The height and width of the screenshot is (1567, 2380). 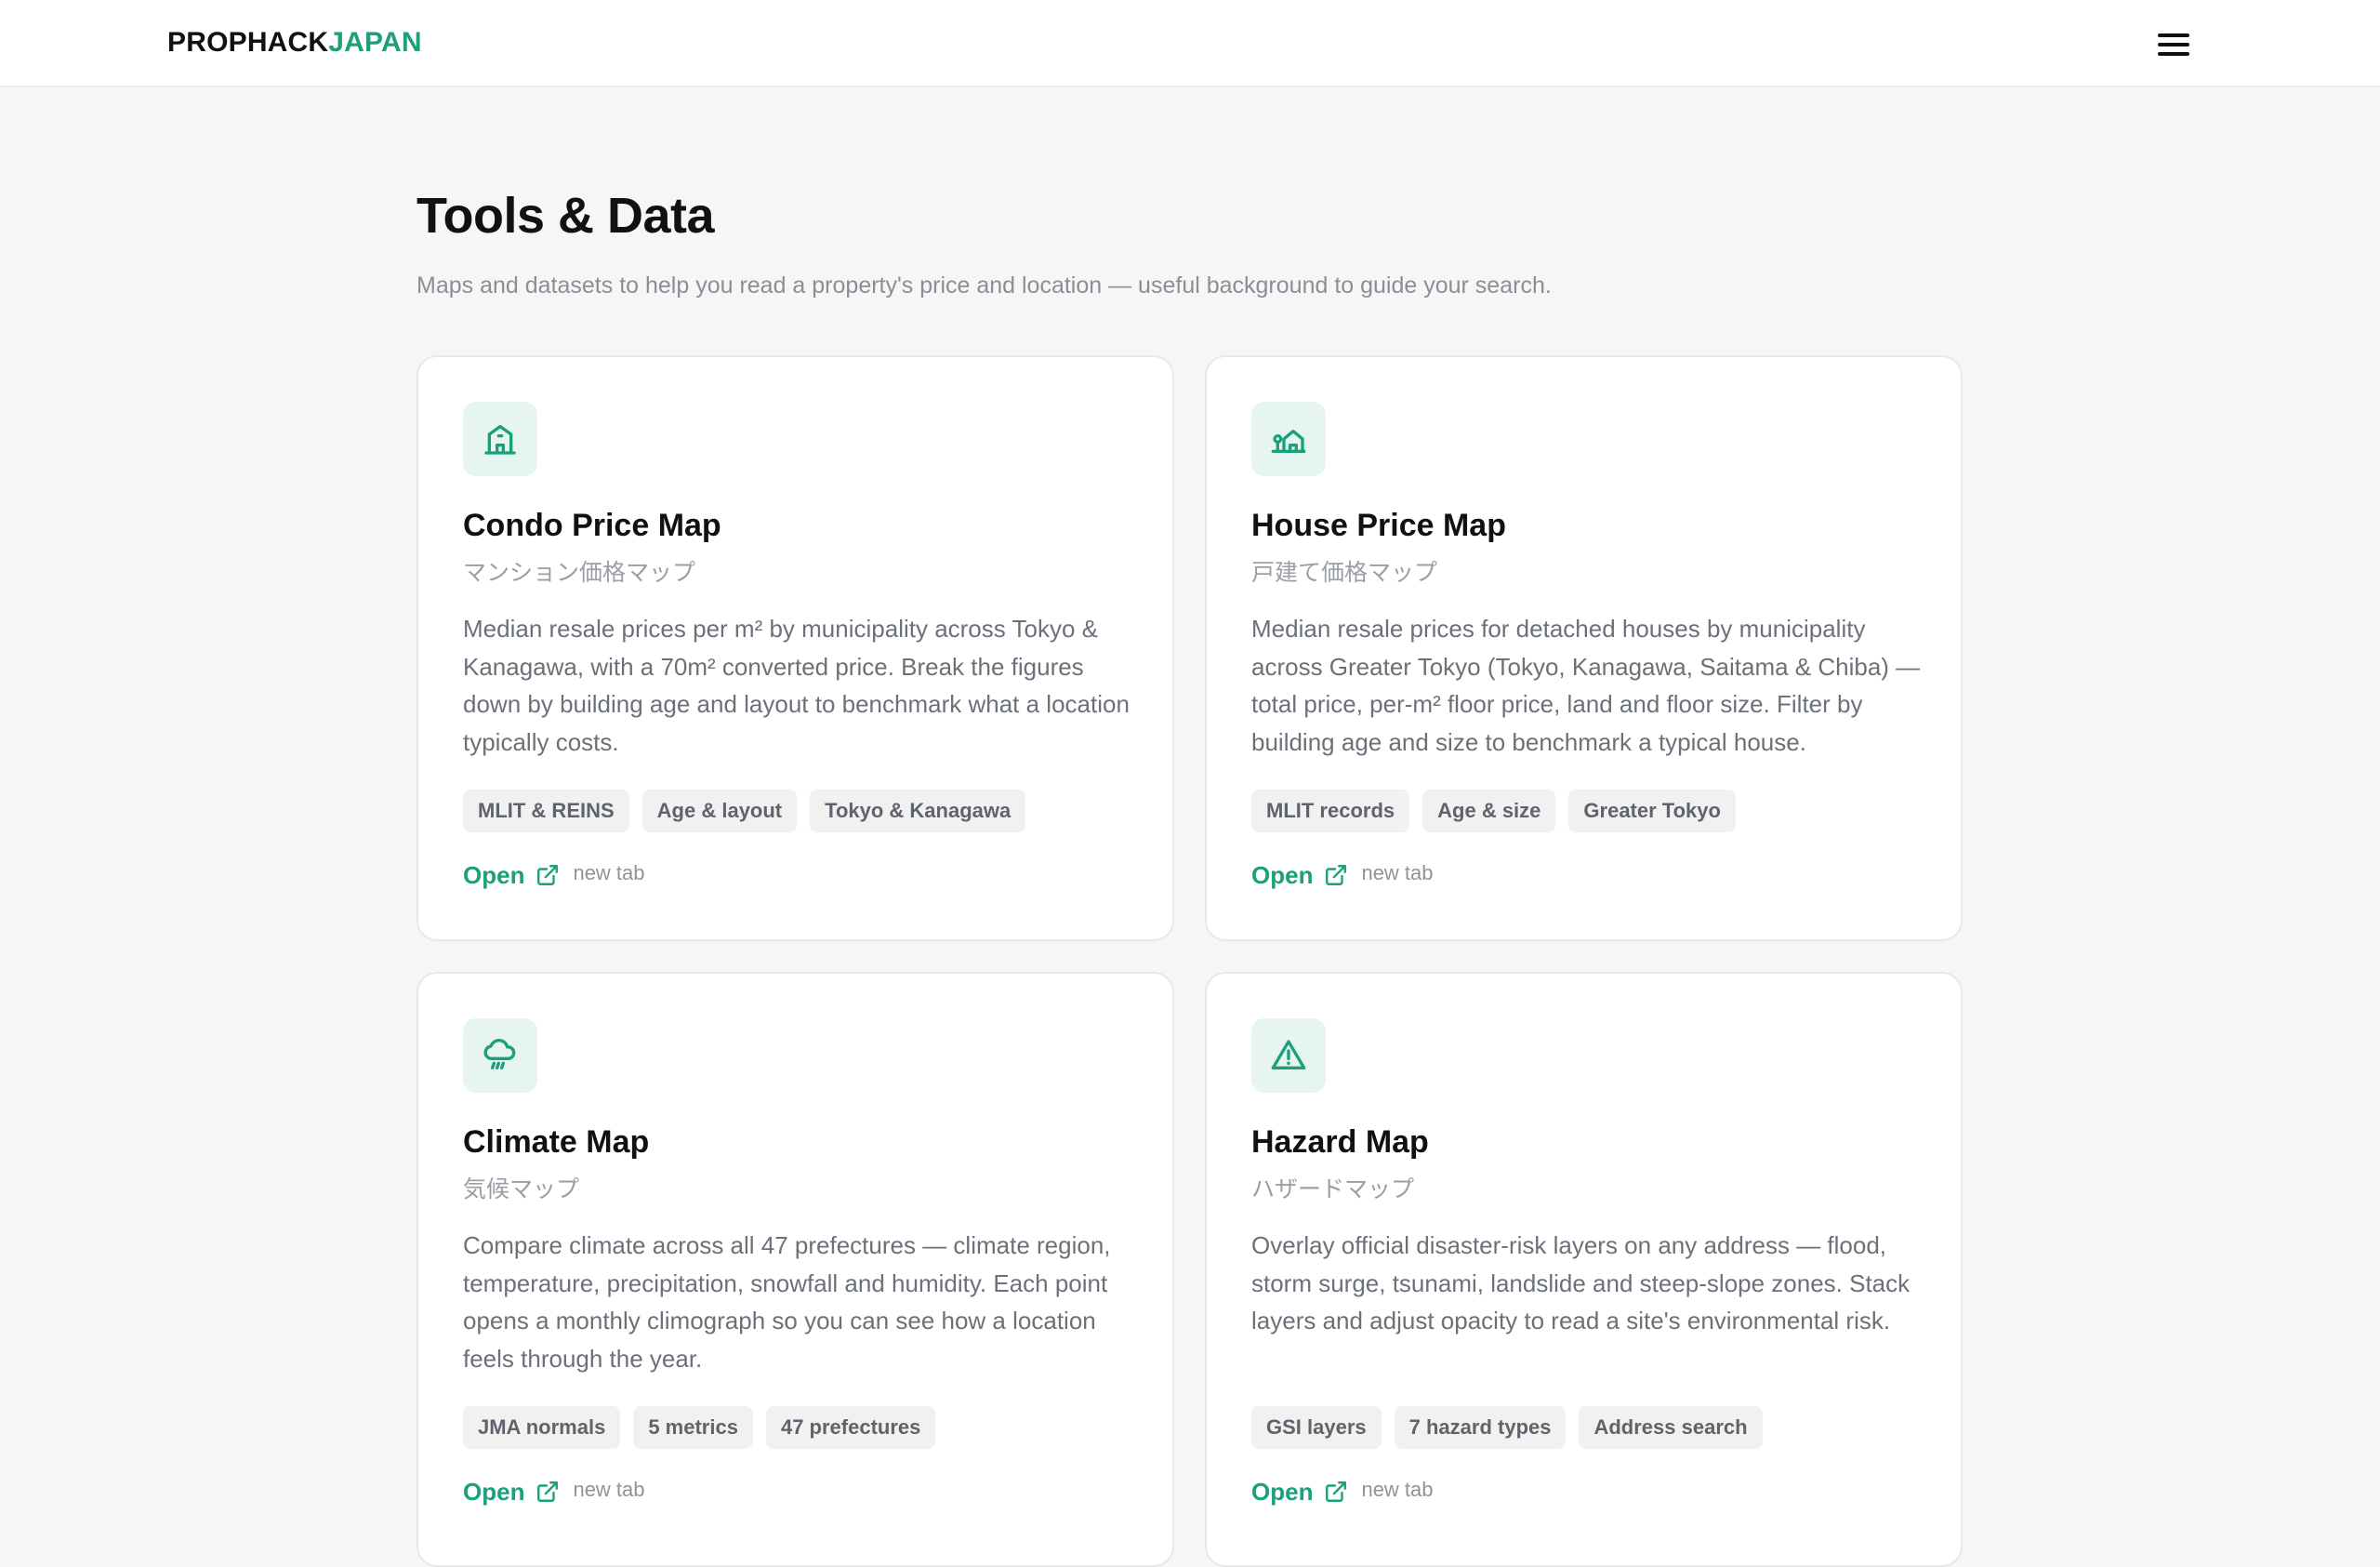 I want to click on open-climate-map-link: Open, so click(x=493, y=1491).